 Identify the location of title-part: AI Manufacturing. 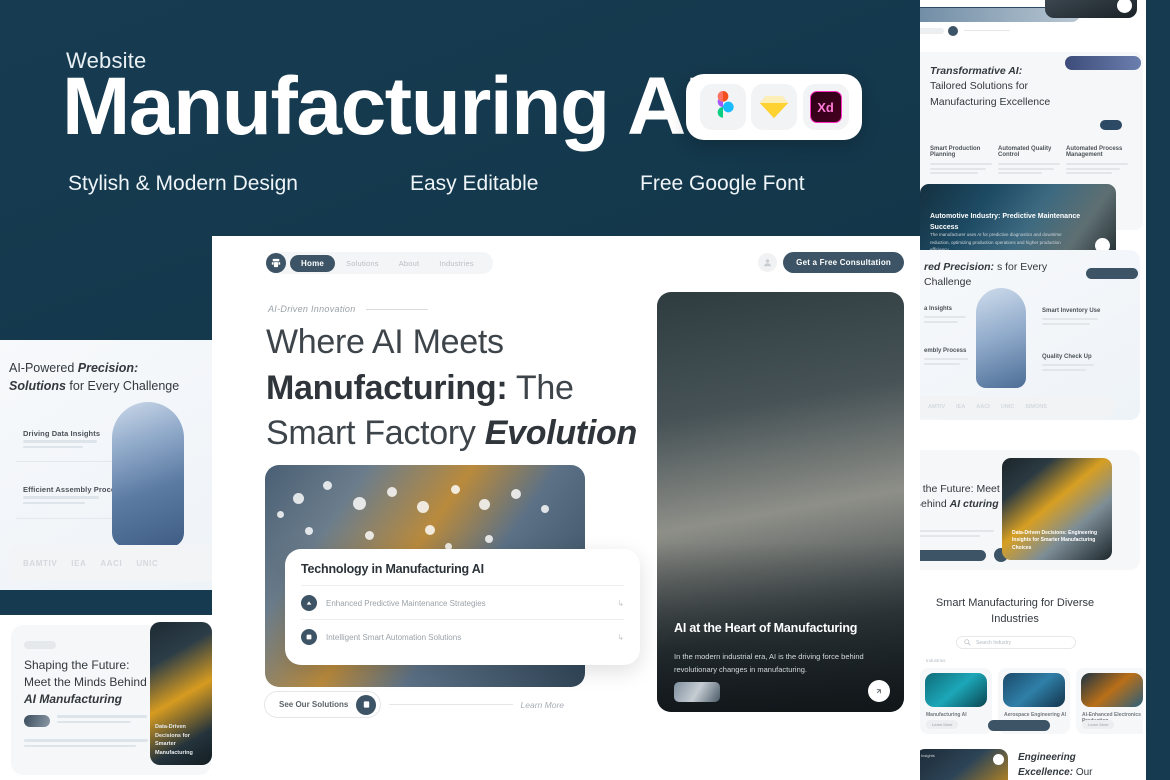
(73, 699).